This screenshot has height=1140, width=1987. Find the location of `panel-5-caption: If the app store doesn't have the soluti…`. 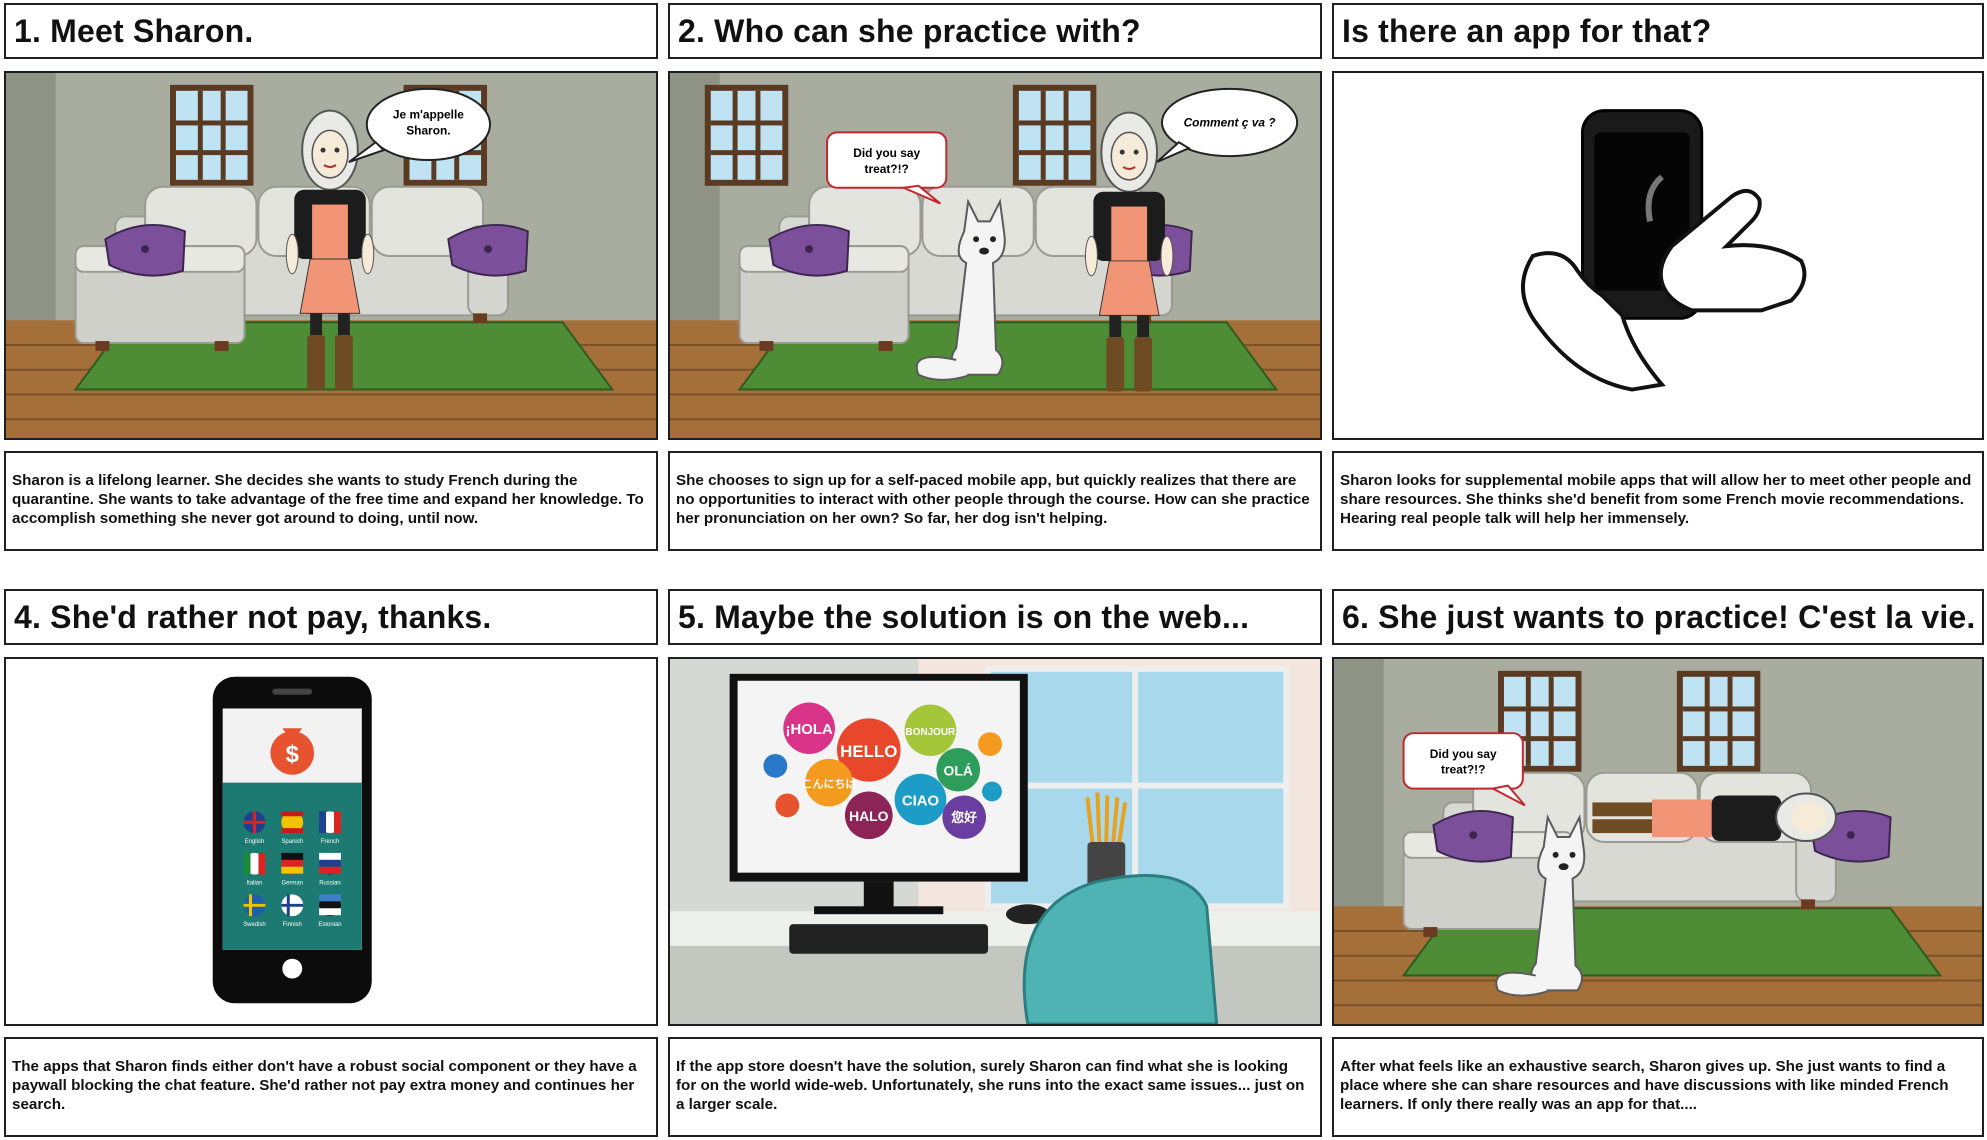

panel-5-caption: If the app store doesn't have the soluti… is located at coordinates (995, 1087).